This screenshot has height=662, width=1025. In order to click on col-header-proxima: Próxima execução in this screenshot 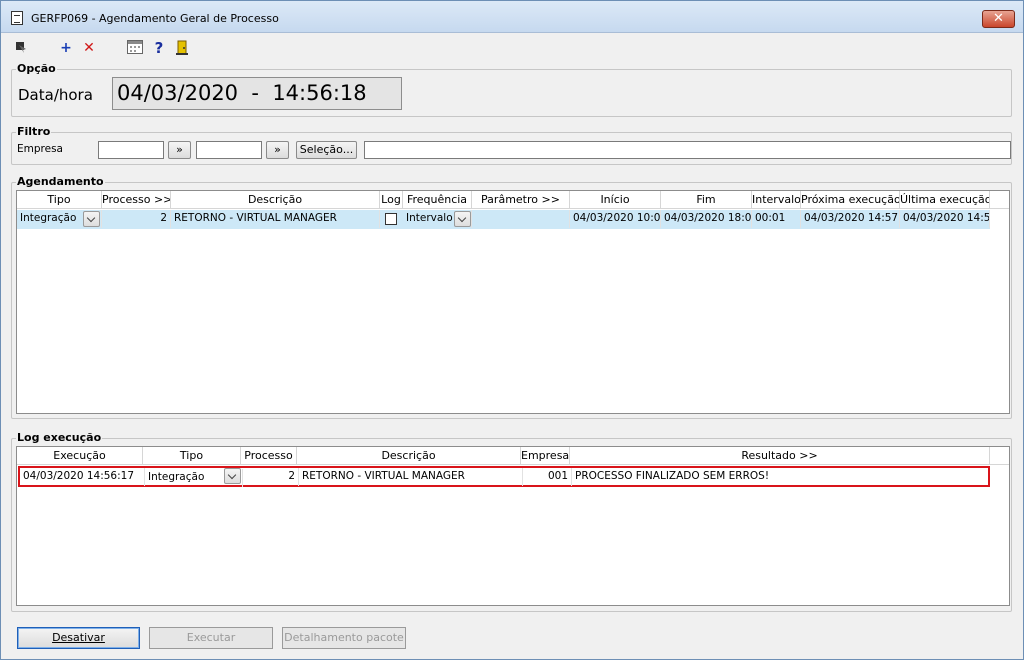, I will do `click(850, 200)`.